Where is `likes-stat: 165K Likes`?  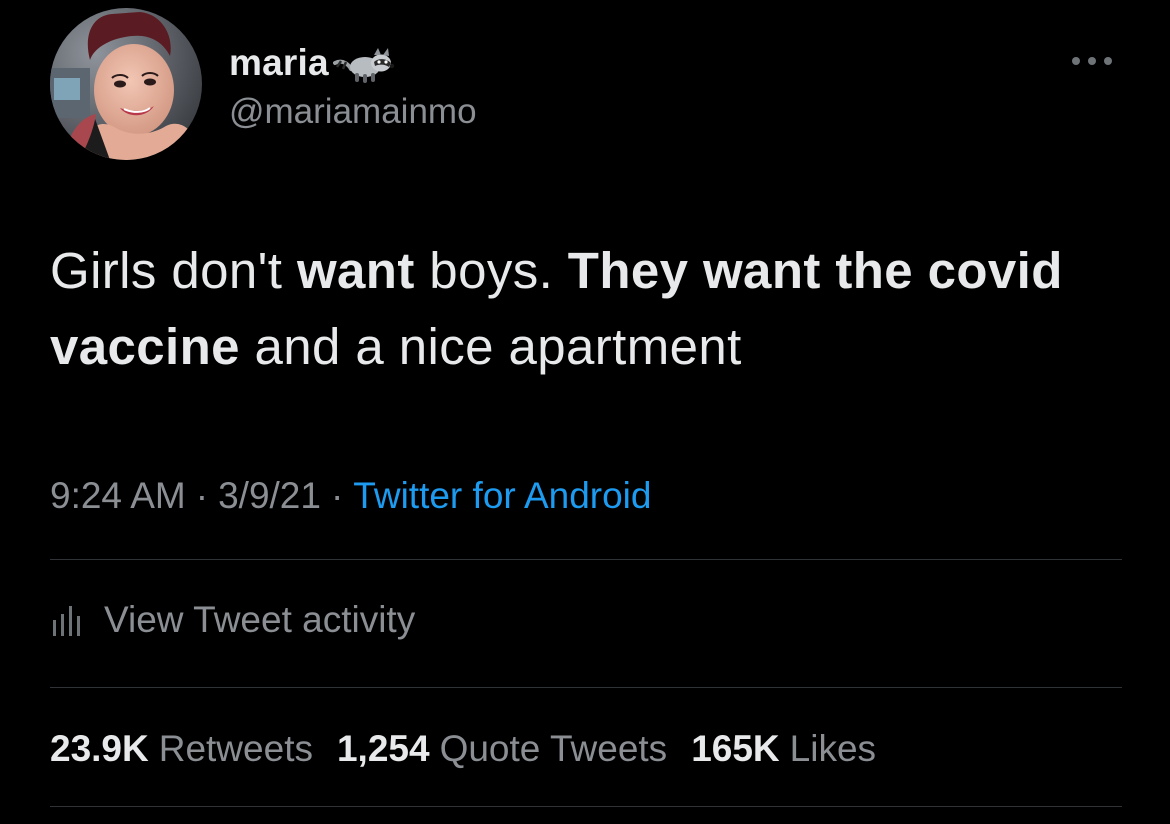
likes-stat: 165K Likes is located at coordinates (783, 749).